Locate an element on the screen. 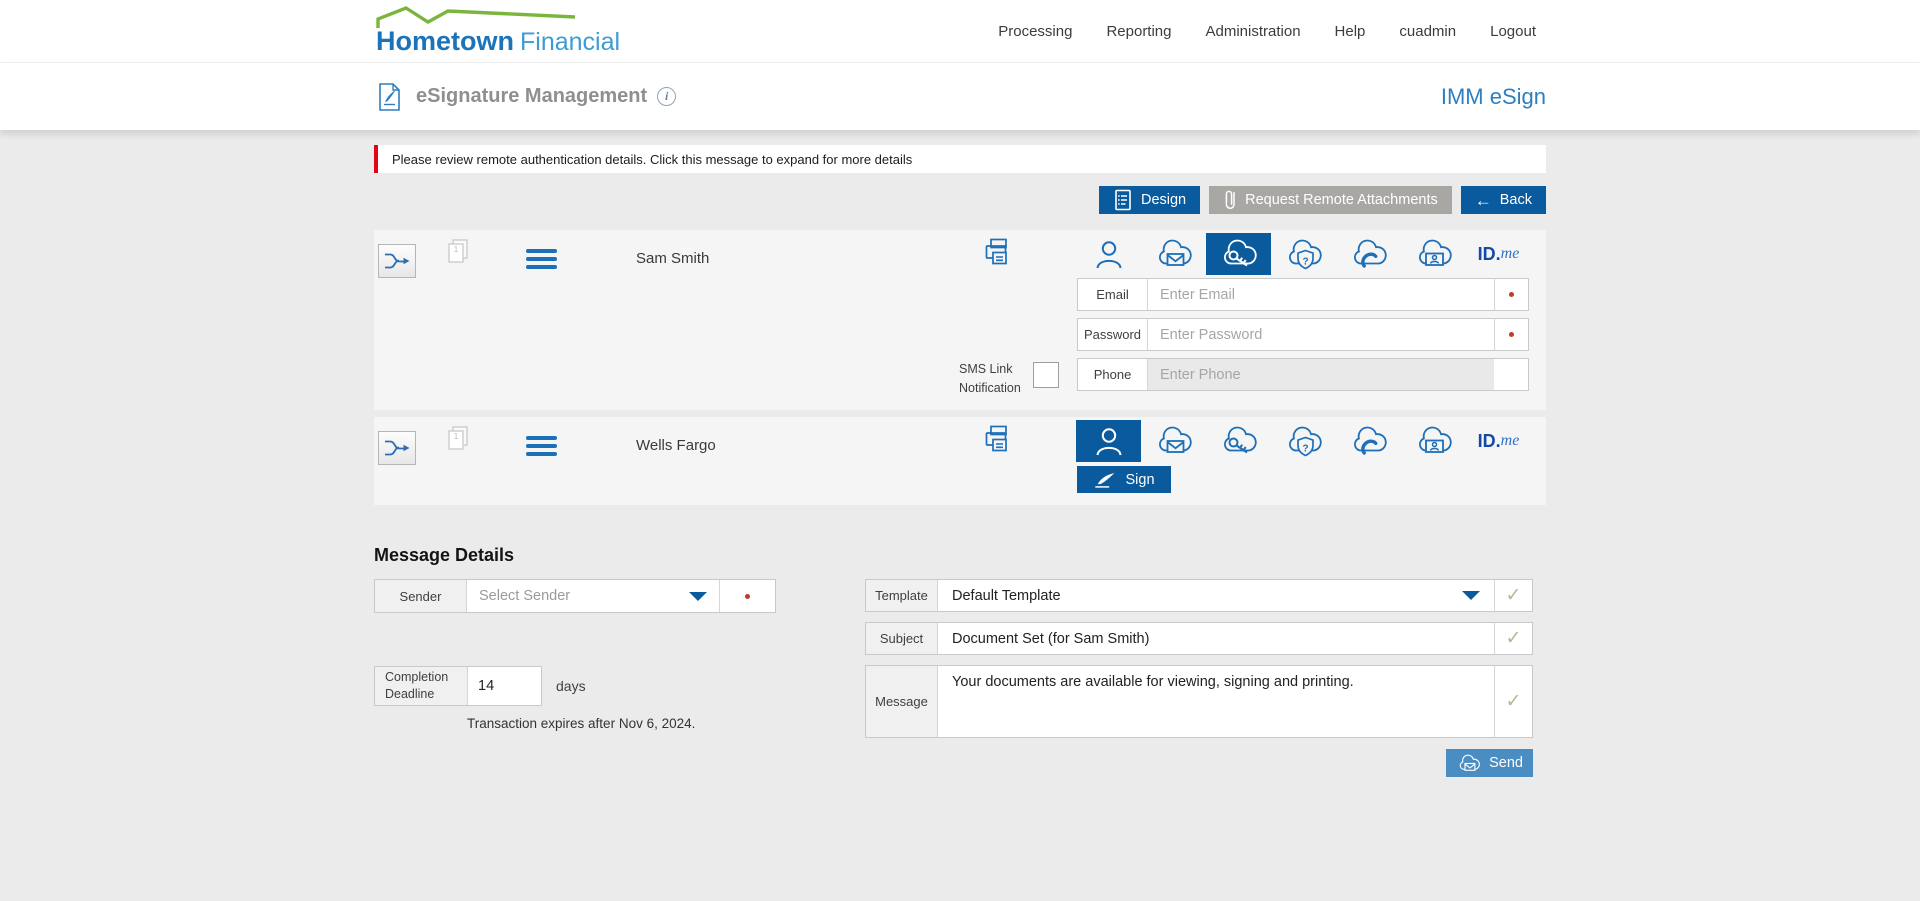  nav-help: Help is located at coordinates (1350, 31).